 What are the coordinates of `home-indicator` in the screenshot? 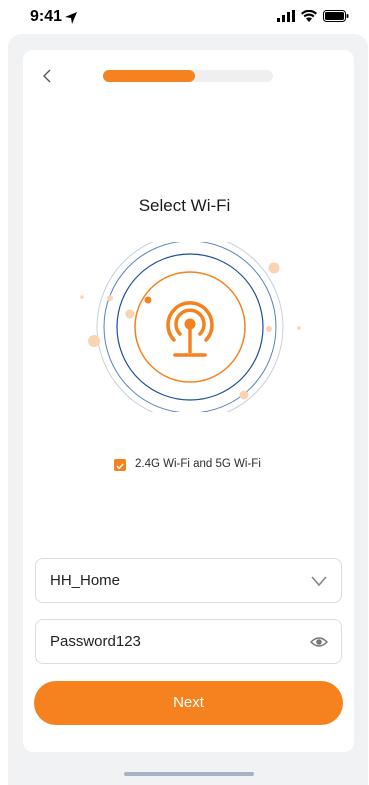 It's located at (189, 774).